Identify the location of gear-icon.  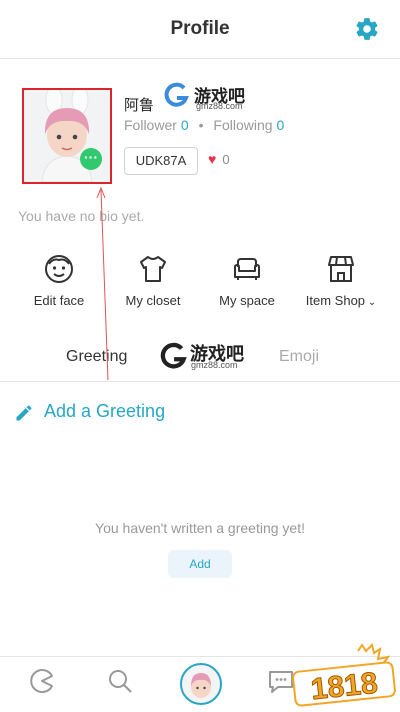
(367, 29).